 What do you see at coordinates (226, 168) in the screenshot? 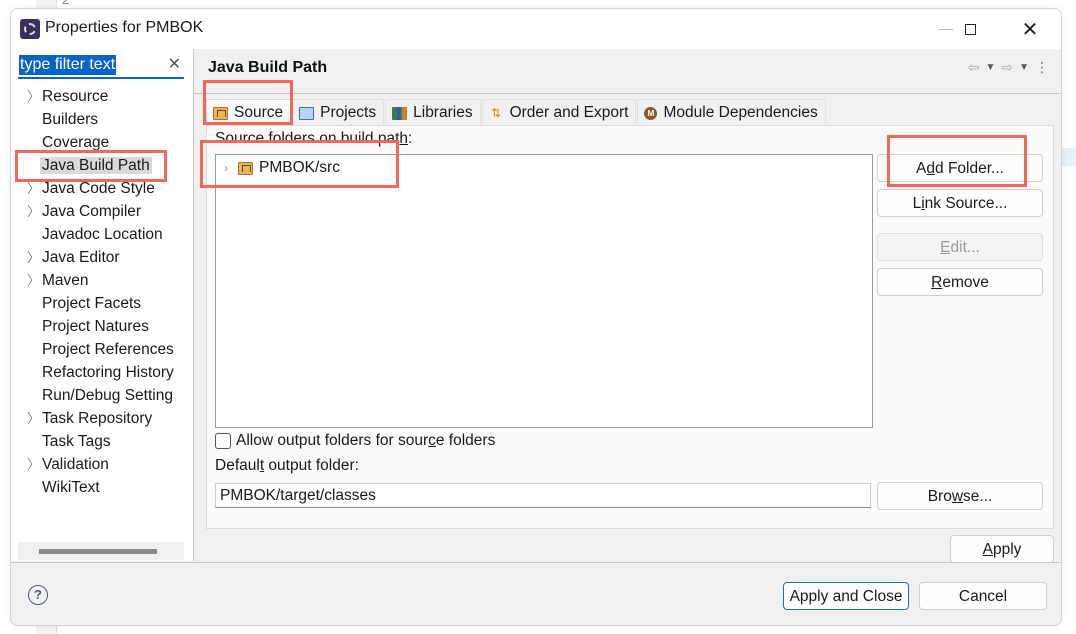
I see `chevron-right-icon: ›` at bounding box center [226, 168].